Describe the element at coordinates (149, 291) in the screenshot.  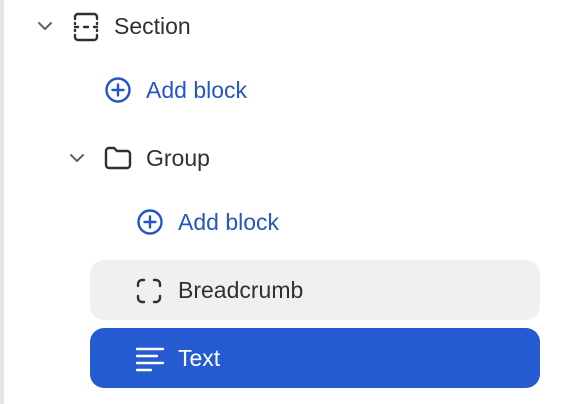
I see `block-frame-icon` at that location.